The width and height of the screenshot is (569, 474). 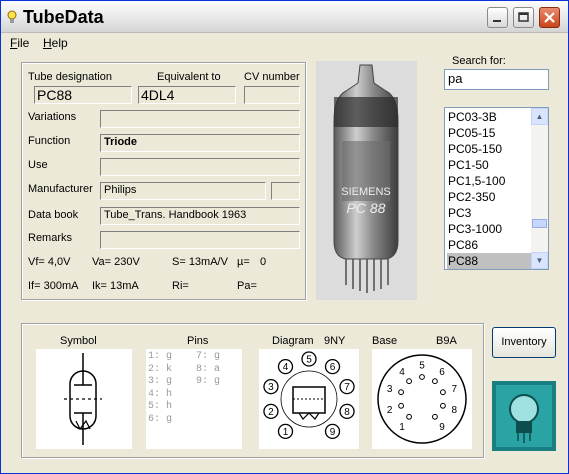 I want to click on cv-number-field, so click(x=272, y=95).